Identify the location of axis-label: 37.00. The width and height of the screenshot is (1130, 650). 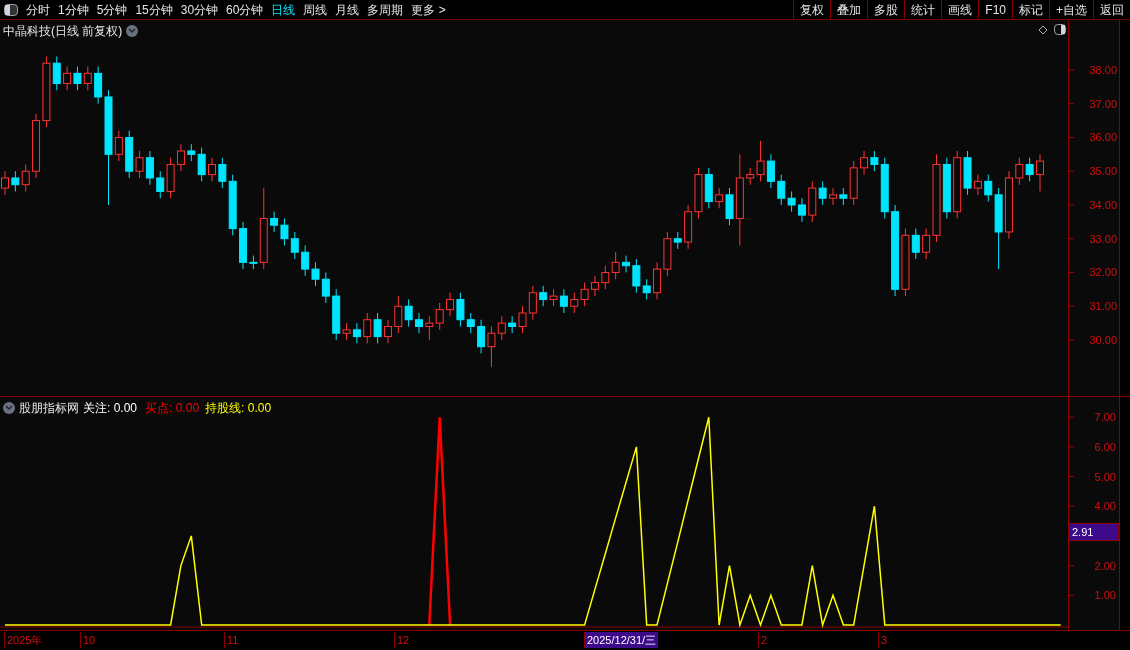
(1103, 103).